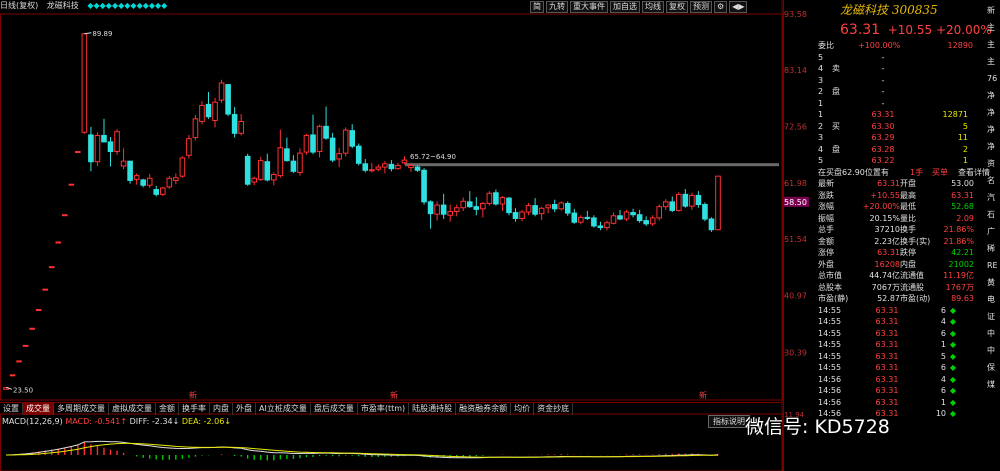 This screenshot has width=1000, height=471. What do you see at coordinates (484, 409) in the screenshot?
I see `tab-margin: 融资融券余额` at bounding box center [484, 409].